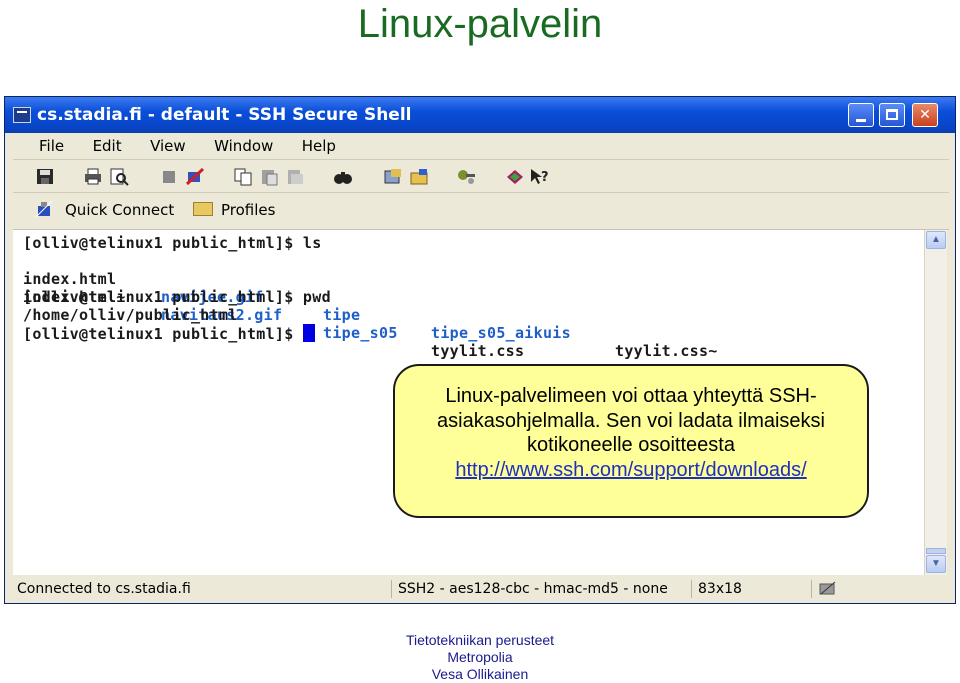  What do you see at coordinates (248, 210) in the screenshot?
I see `profiles-label: Profiles` at bounding box center [248, 210].